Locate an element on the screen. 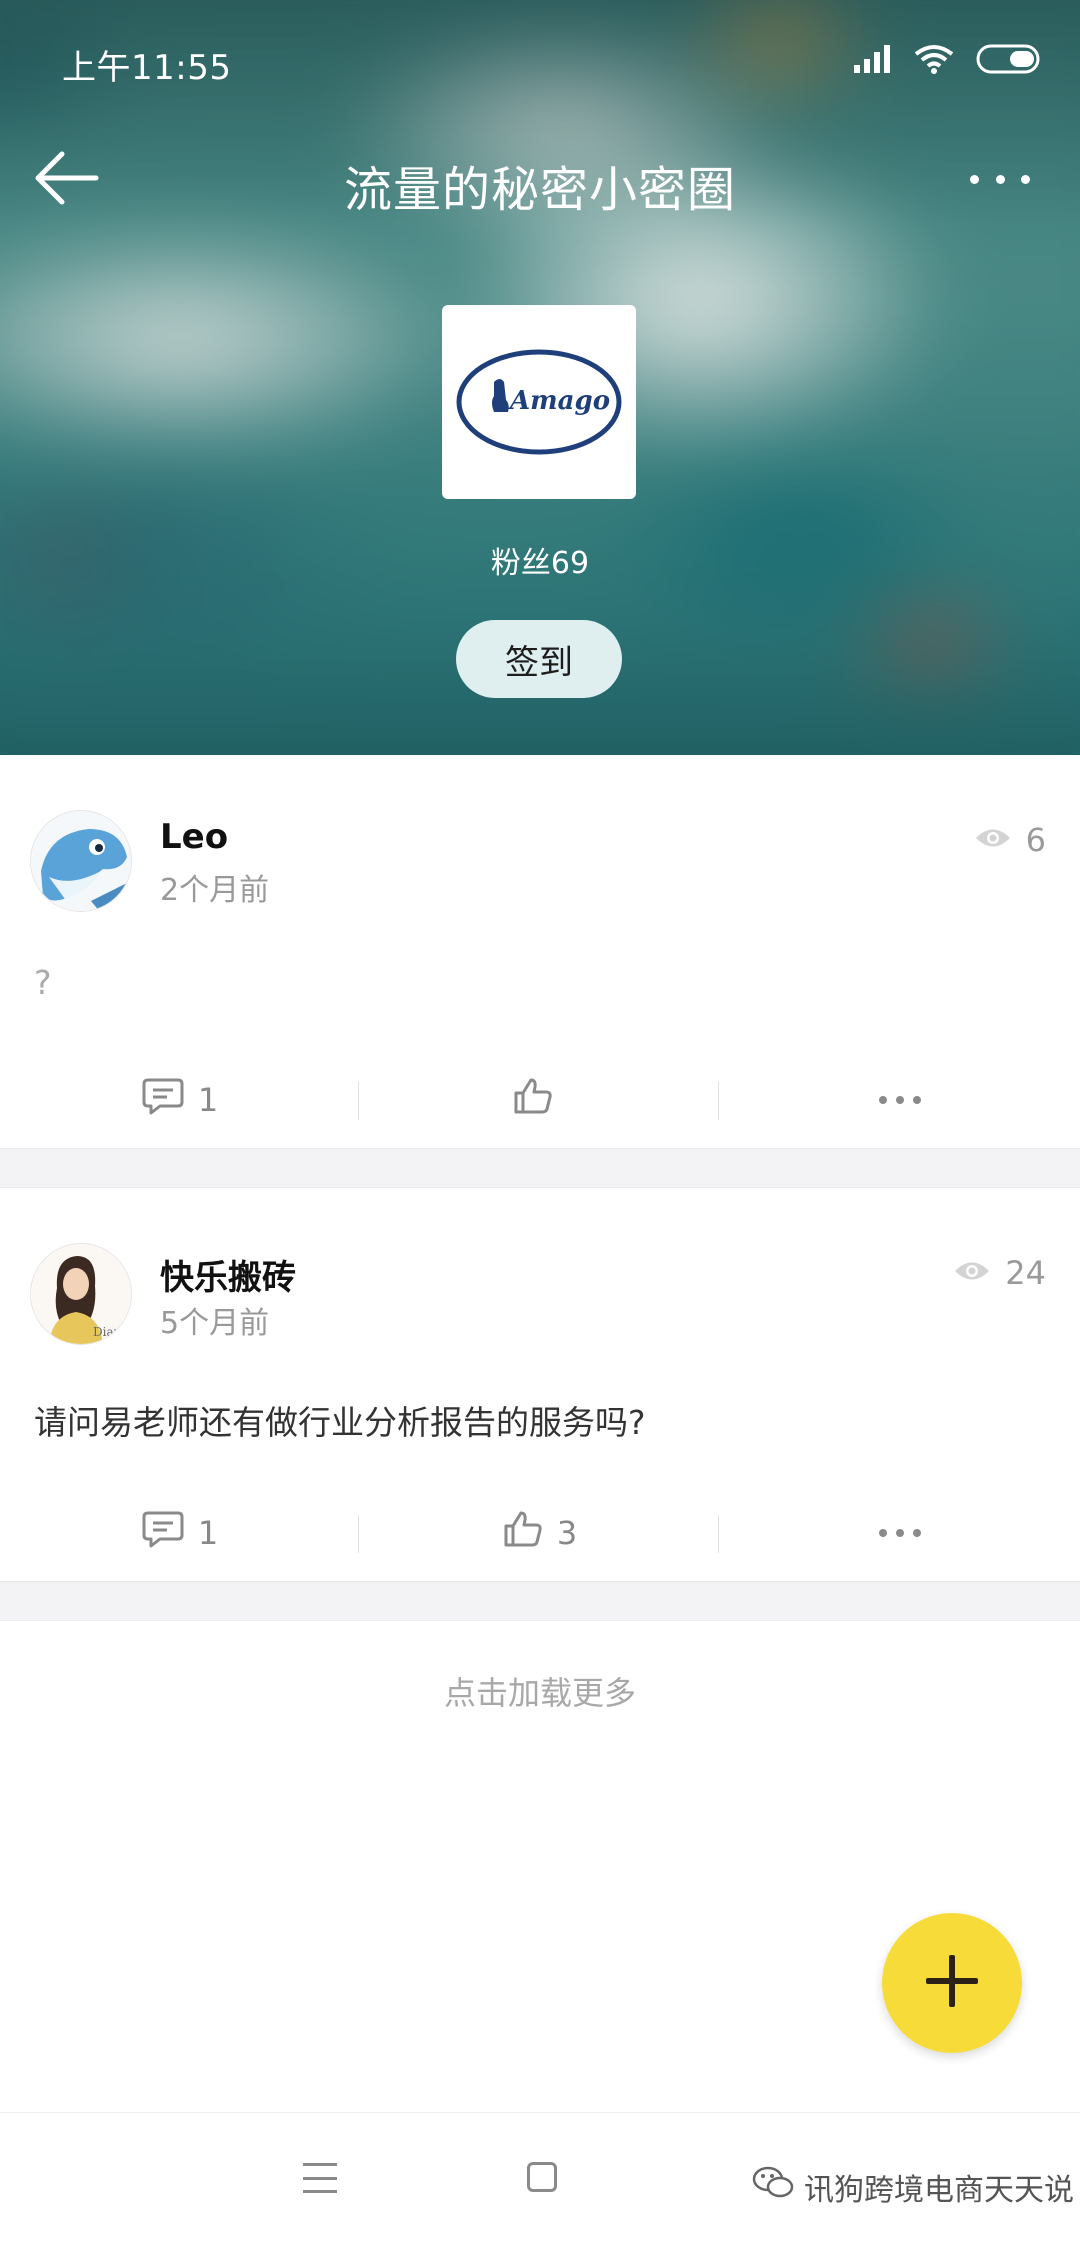 This screenshot has height=2244, width=1080. page-title: 流量的秘密小密圈 is located at coordinates (539, 190).